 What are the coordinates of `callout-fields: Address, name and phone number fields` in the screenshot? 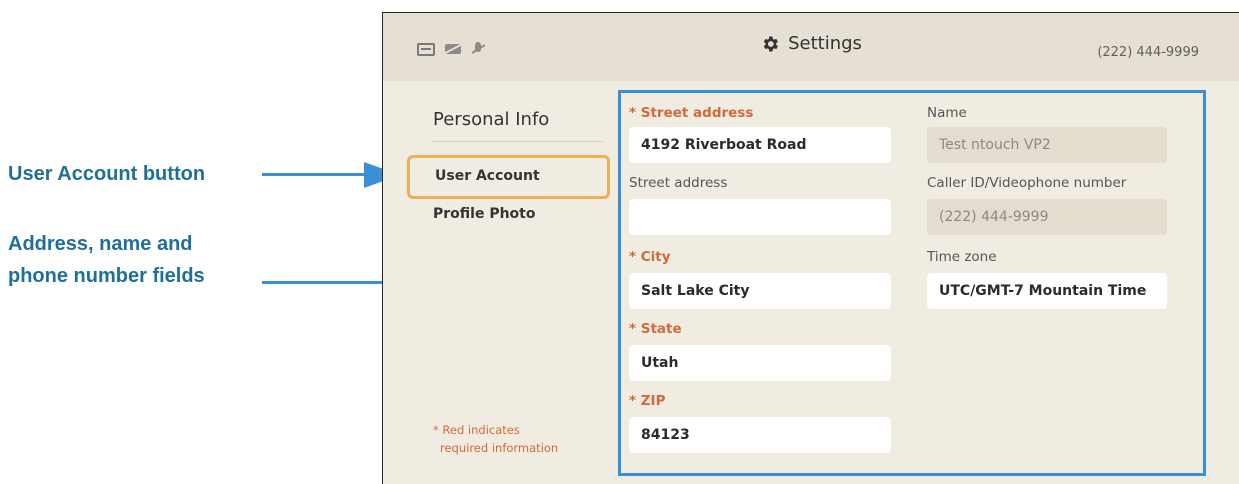 It's located at (106, 260).